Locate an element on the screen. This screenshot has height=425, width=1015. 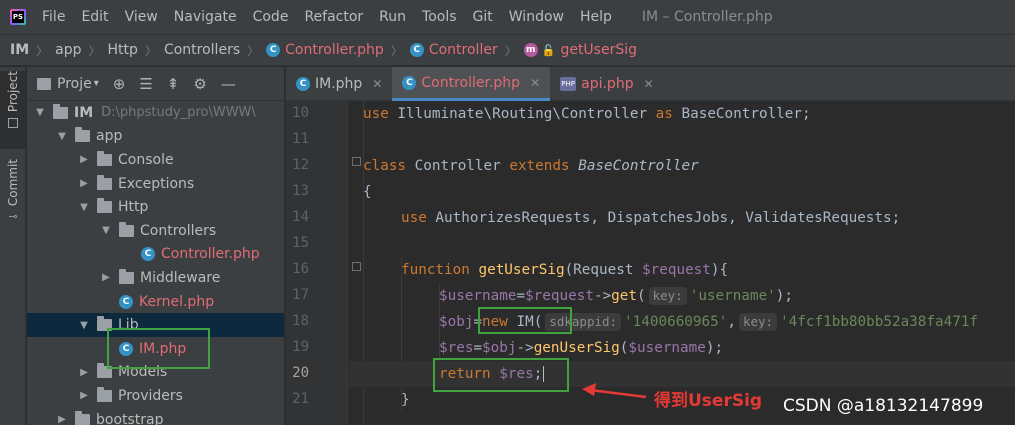
line-number: 14 is located at coordinates (300, 217).